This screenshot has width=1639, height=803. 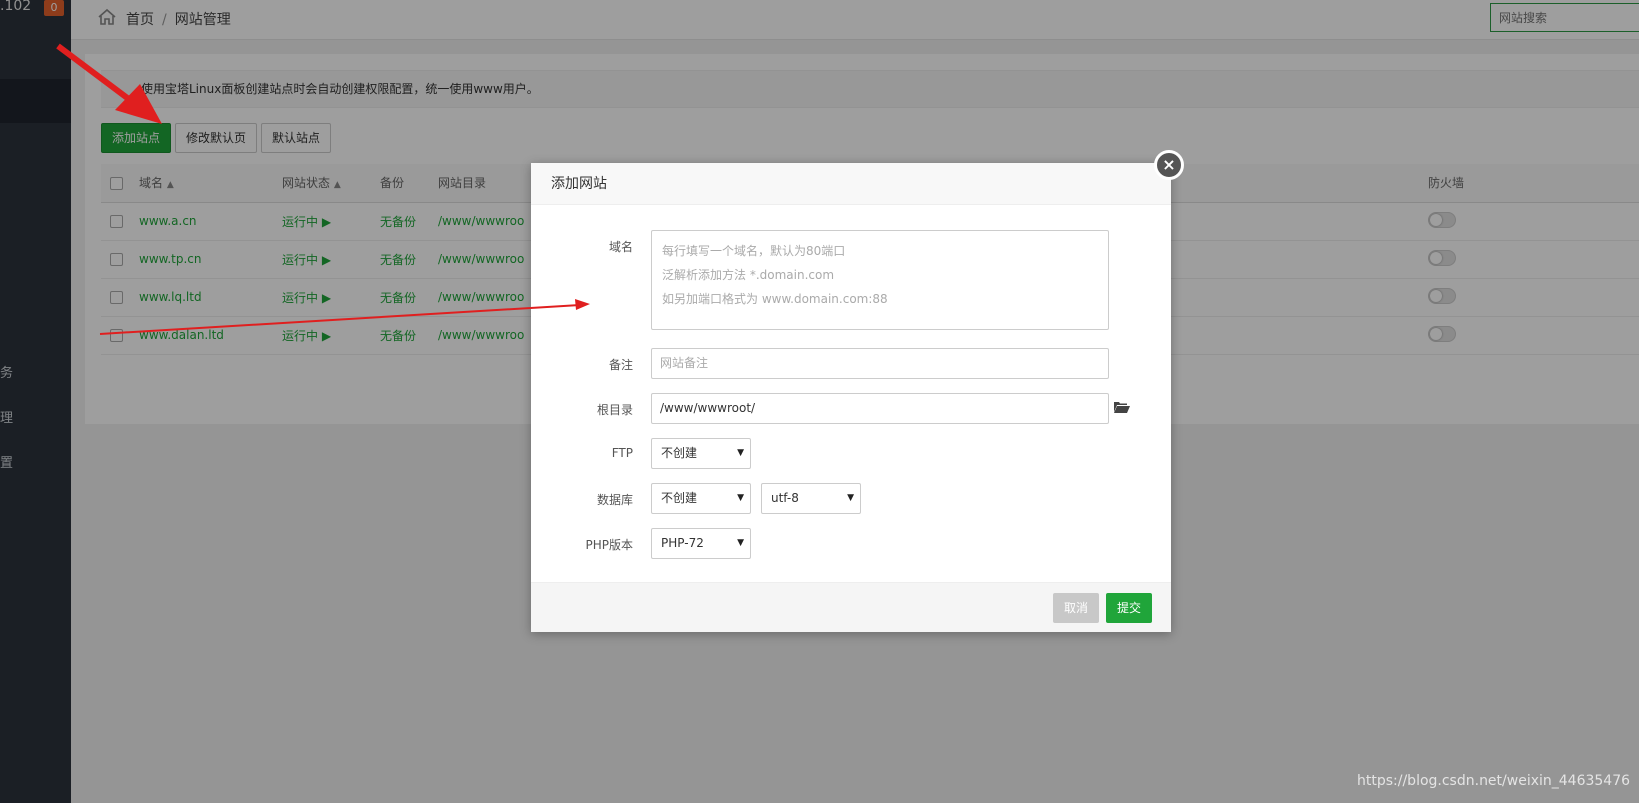 I want to click on domain-label: 域名, so click(x=620, y=247).